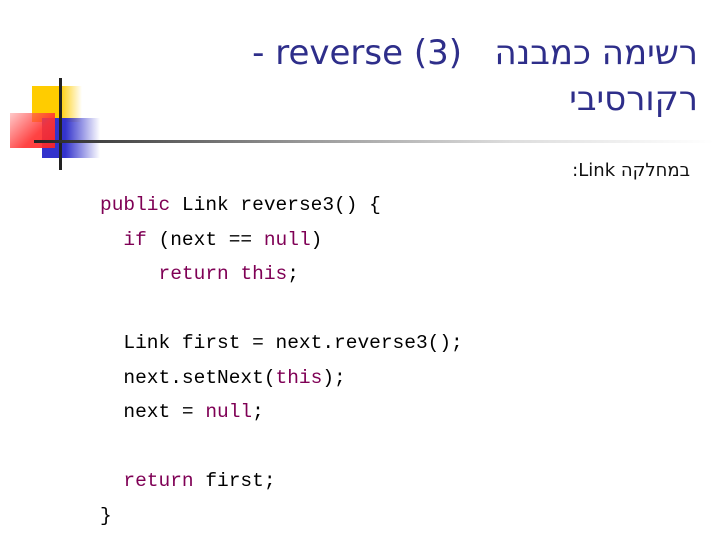  What do you see at coordinates (281, 516) in the screenshot?
I see `code-line: }` at bounding box center [281, 516].